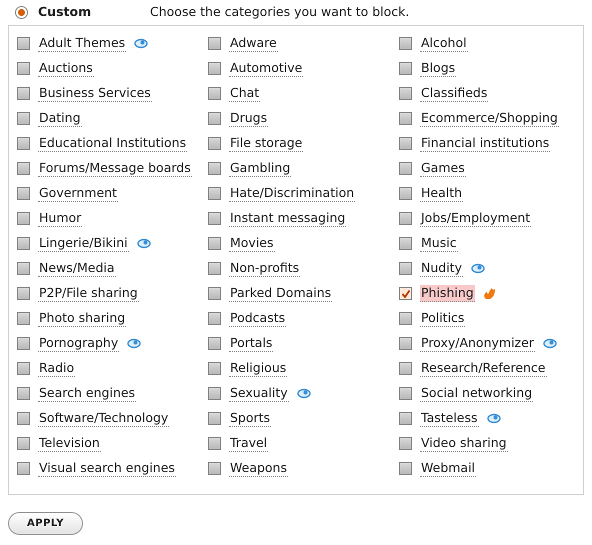 The width and height of the screenshot is (592, 545). Describe the element at coordinates (489, 118) in the screenshot. I see `category-label: Ecommerce/Shopping` at that location.